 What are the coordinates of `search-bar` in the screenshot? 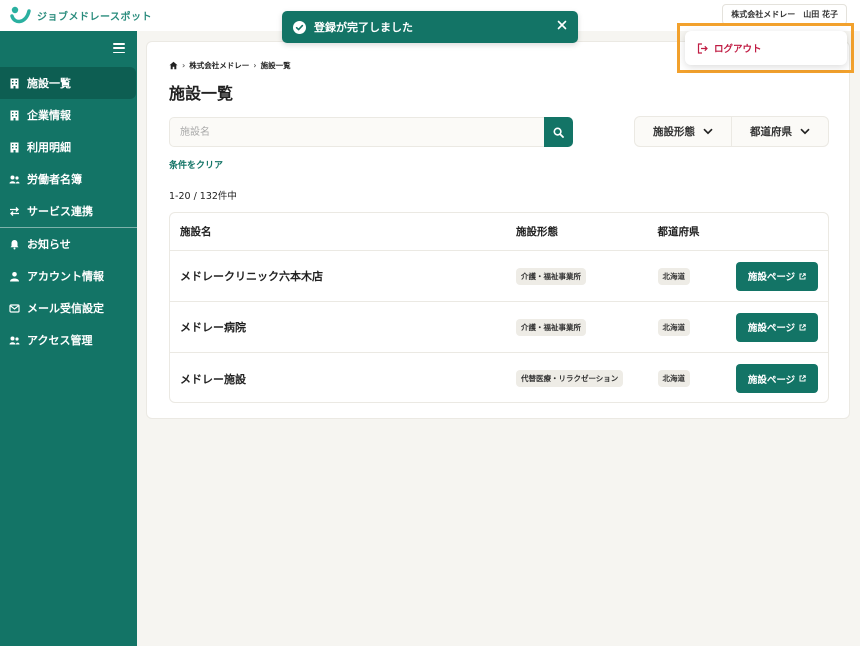 It's located at (371, 132).